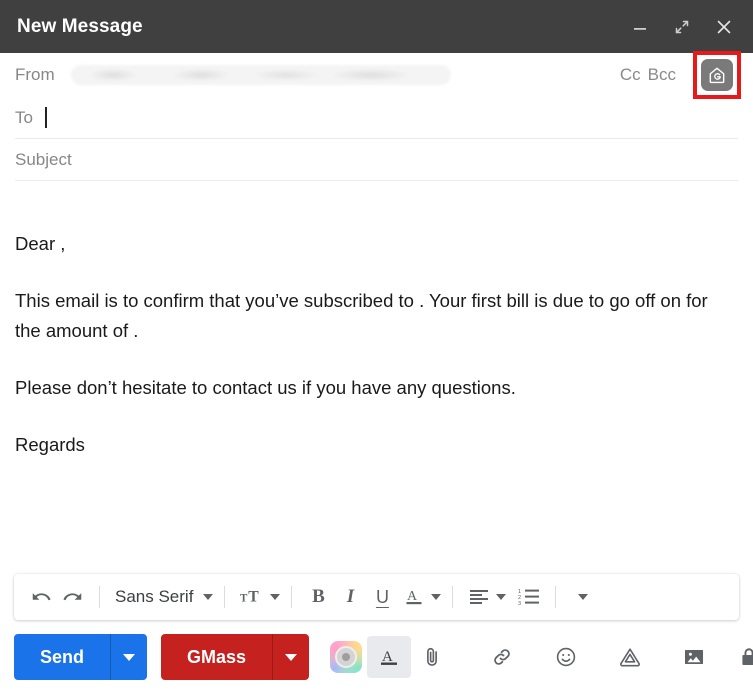  I want to click on redo-icon, so click(73, 597).